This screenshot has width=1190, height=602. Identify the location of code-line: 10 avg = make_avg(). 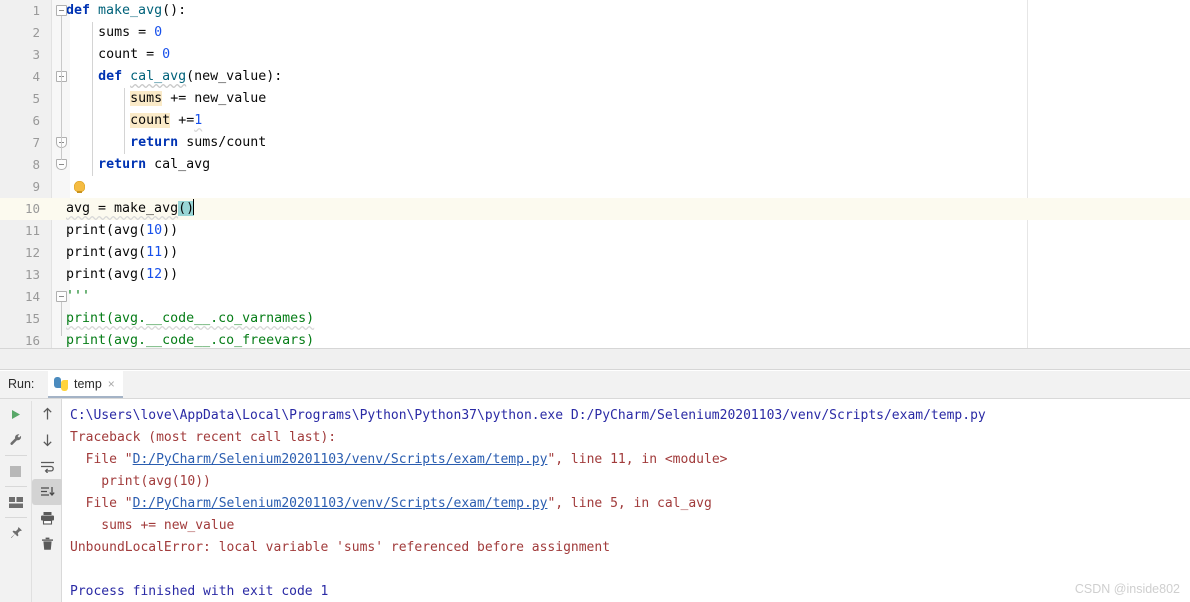
(595, 209).